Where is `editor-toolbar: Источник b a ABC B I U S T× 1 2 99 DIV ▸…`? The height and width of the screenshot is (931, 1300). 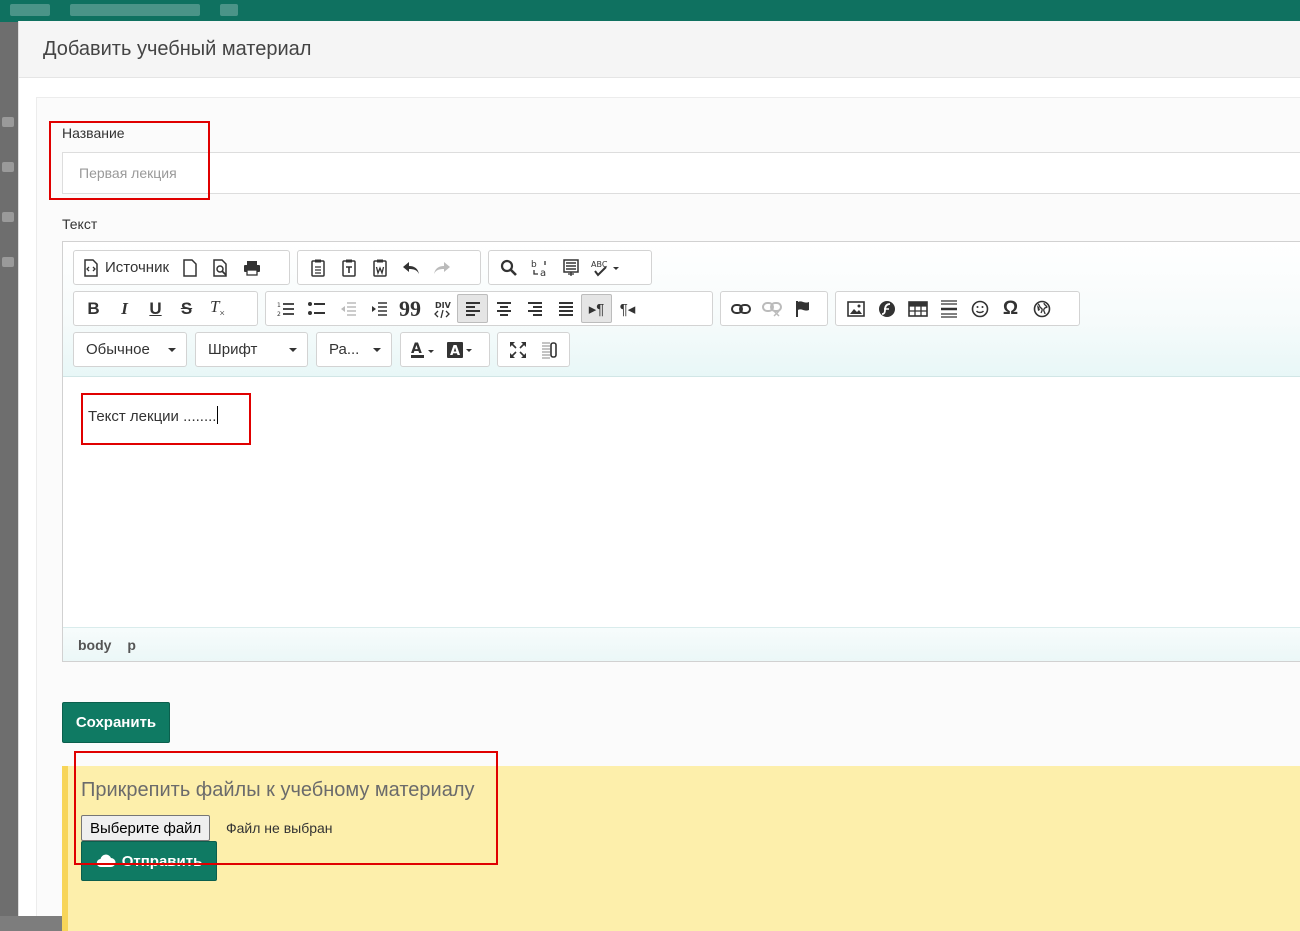 editor-toolbar: Источник b a ABC B I U S T× 1 2 99 DIV ▸… is located at coordinates (681, 309).